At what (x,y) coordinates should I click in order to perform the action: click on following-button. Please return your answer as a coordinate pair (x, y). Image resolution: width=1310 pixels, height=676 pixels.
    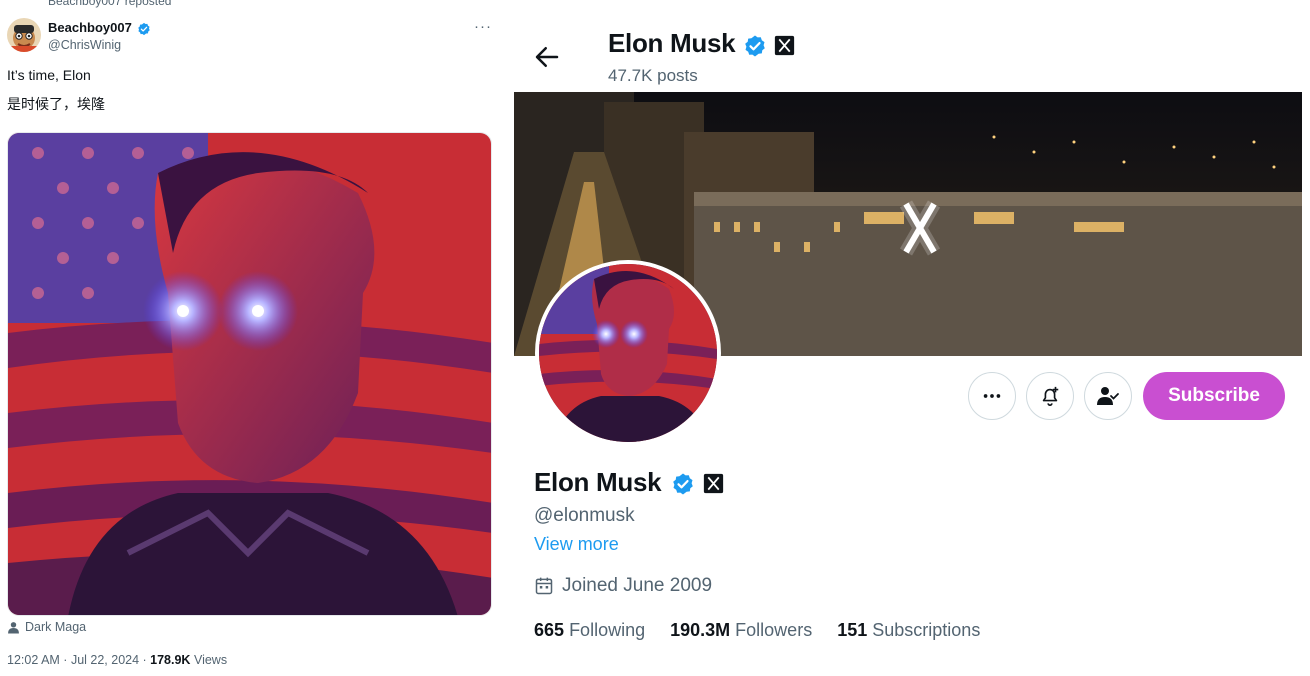
    Looking at the image, I should click on (1108, 396).